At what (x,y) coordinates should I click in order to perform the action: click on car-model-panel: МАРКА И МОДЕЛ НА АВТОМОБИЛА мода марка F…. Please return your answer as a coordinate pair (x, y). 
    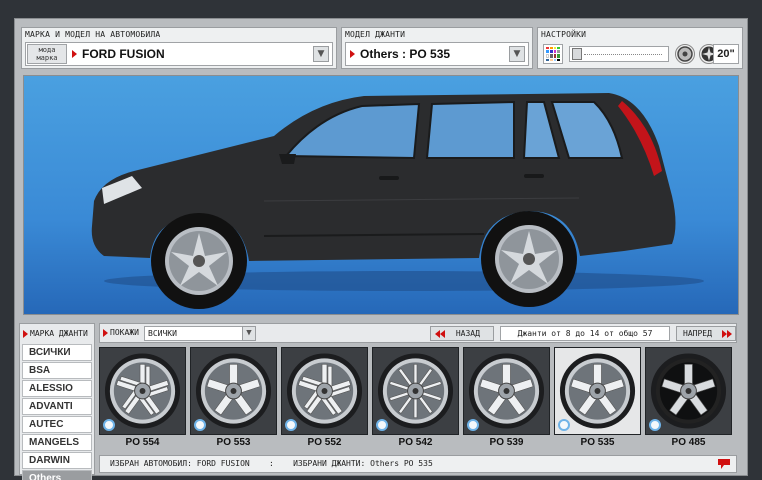
    Looking at the image, I should click on (179, 48).